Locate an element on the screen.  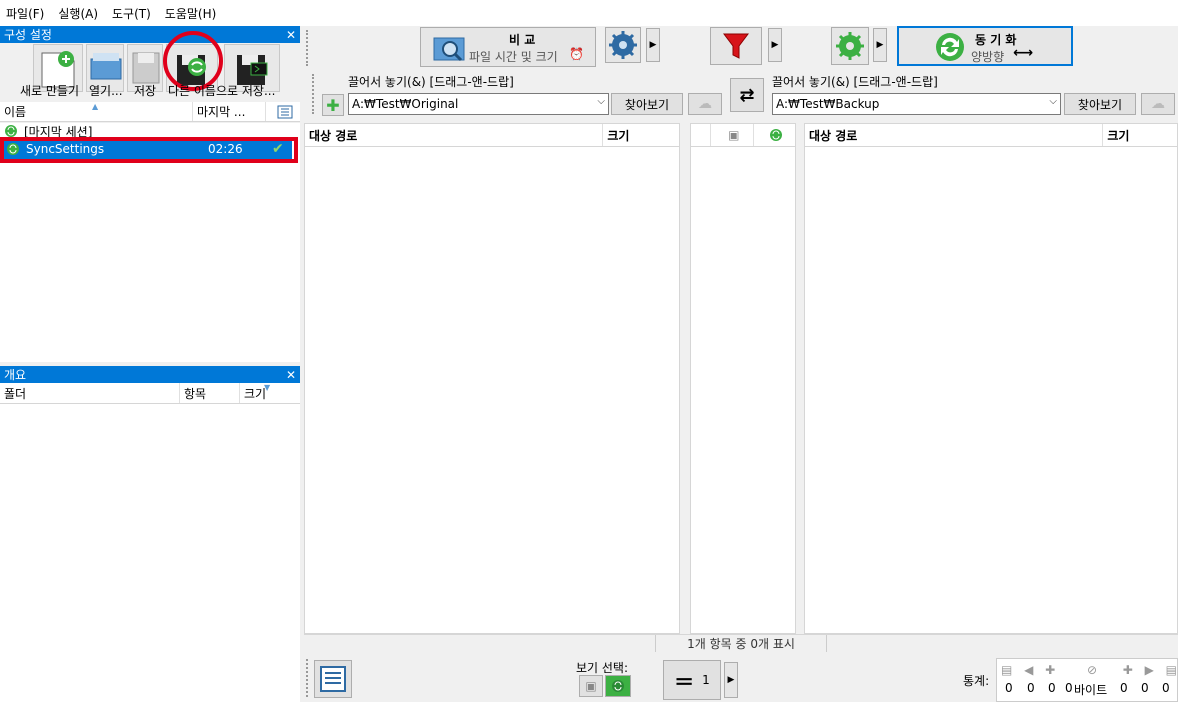
middle-col-action is located at coordinates (774, 135).